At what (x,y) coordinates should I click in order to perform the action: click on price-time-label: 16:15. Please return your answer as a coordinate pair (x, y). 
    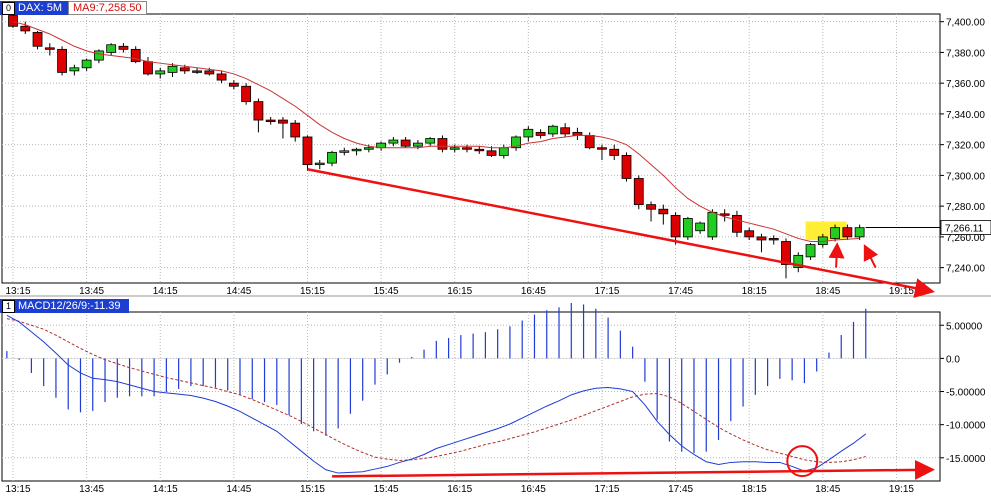
    Looking at the image, I should click on (459, 291).